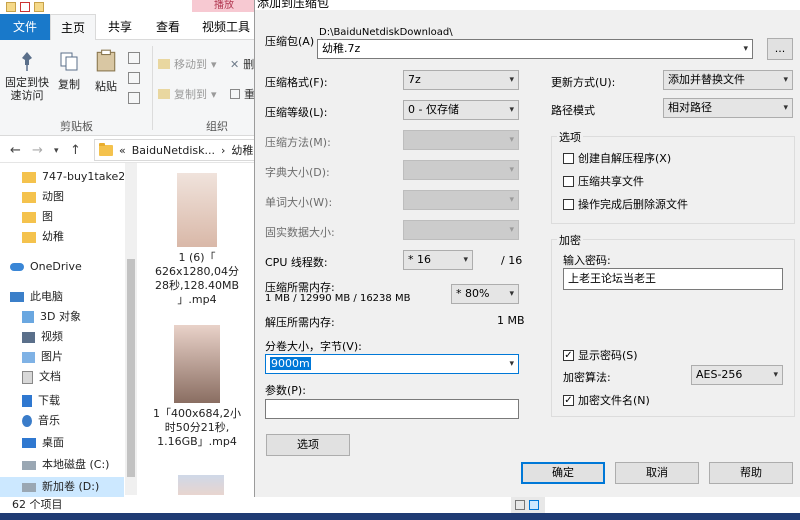 The height and width of the screenshot is (520, 800). What do you see at coordinates (25, 7) in the screenshot?
I see `properties-icon` at bounding box center [25, 7].